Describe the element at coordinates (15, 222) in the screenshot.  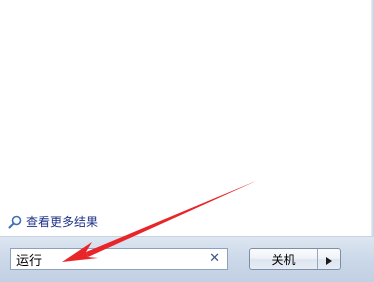
I see `search-icon` at that location.